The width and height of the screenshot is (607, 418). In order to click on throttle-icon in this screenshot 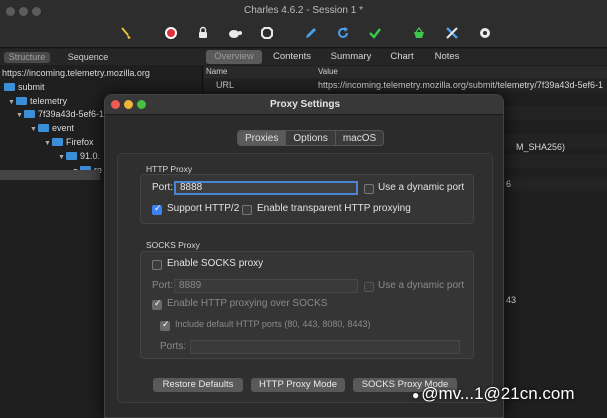, I will do `click(203, 33)`.